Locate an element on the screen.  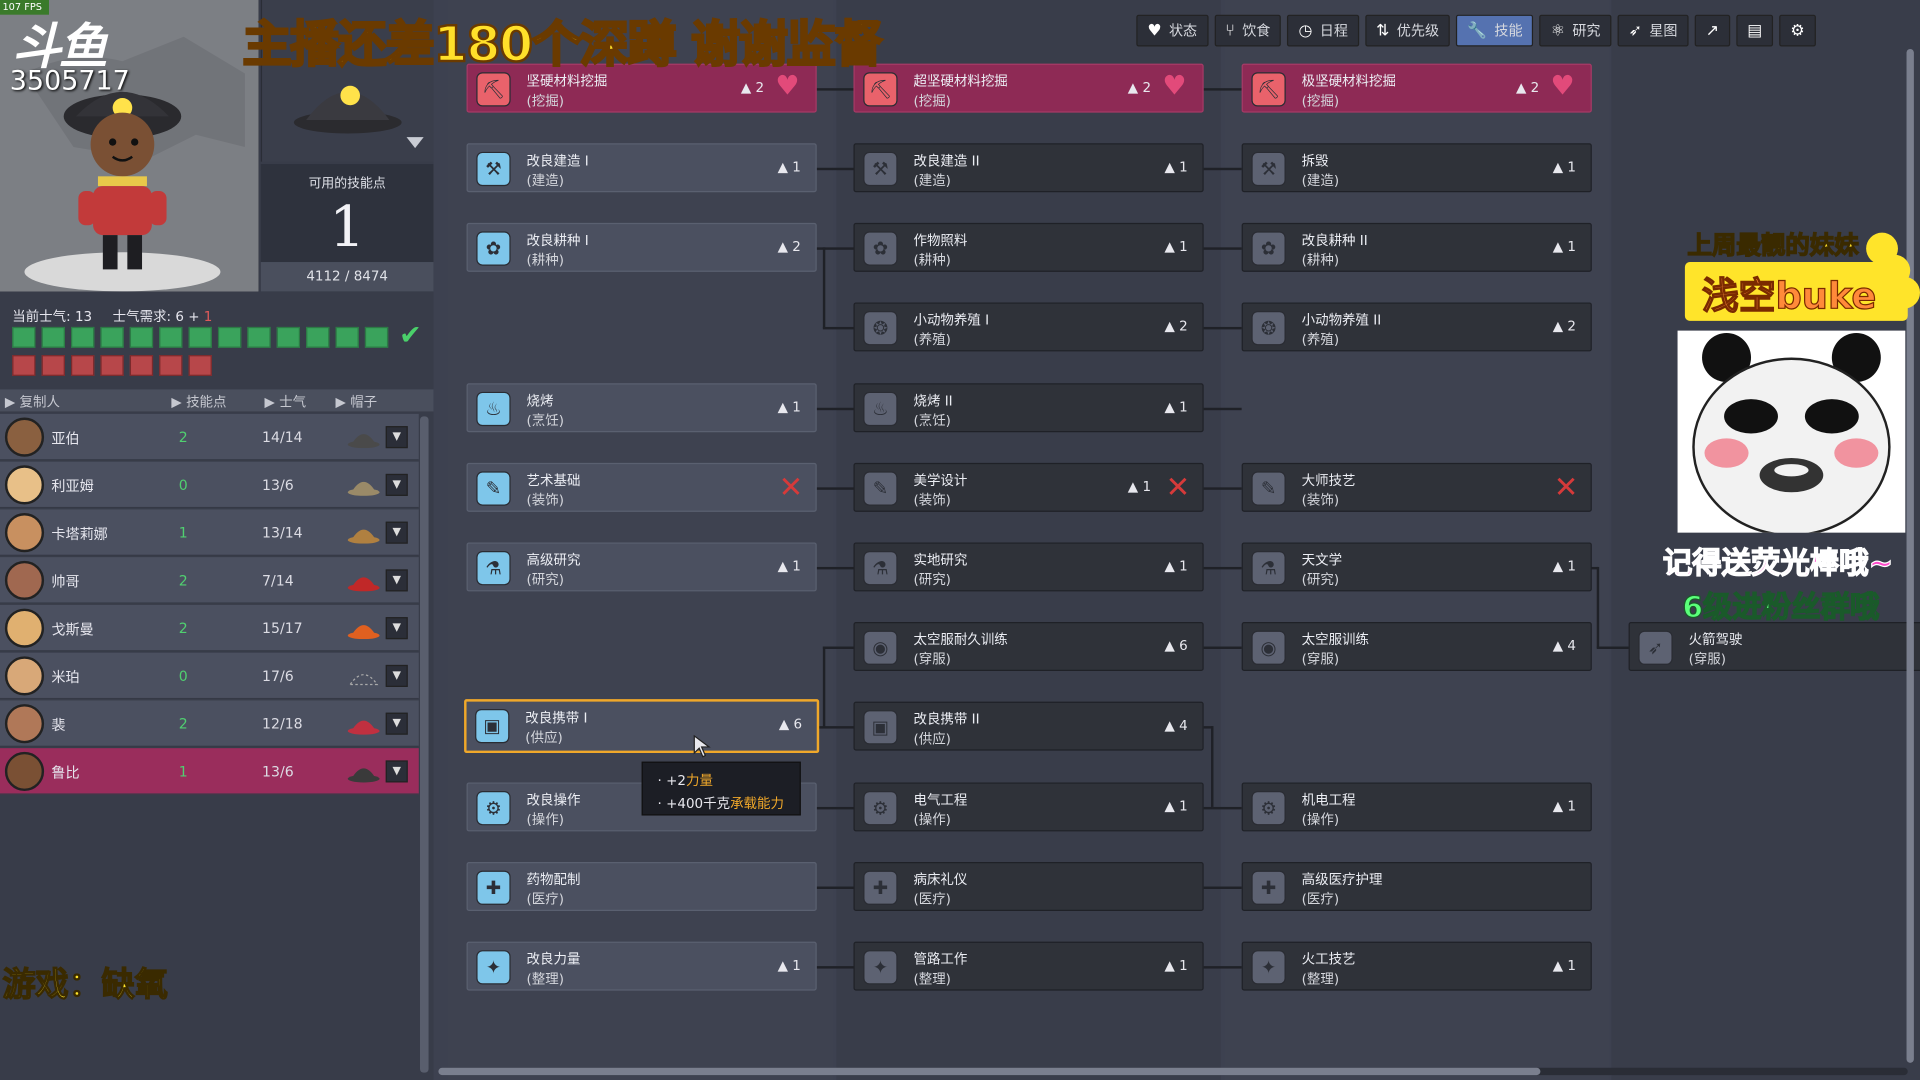
skill-node: ⚙ 电气工程 (操作) ▲ 1 is located at coordinates (1028, 807).